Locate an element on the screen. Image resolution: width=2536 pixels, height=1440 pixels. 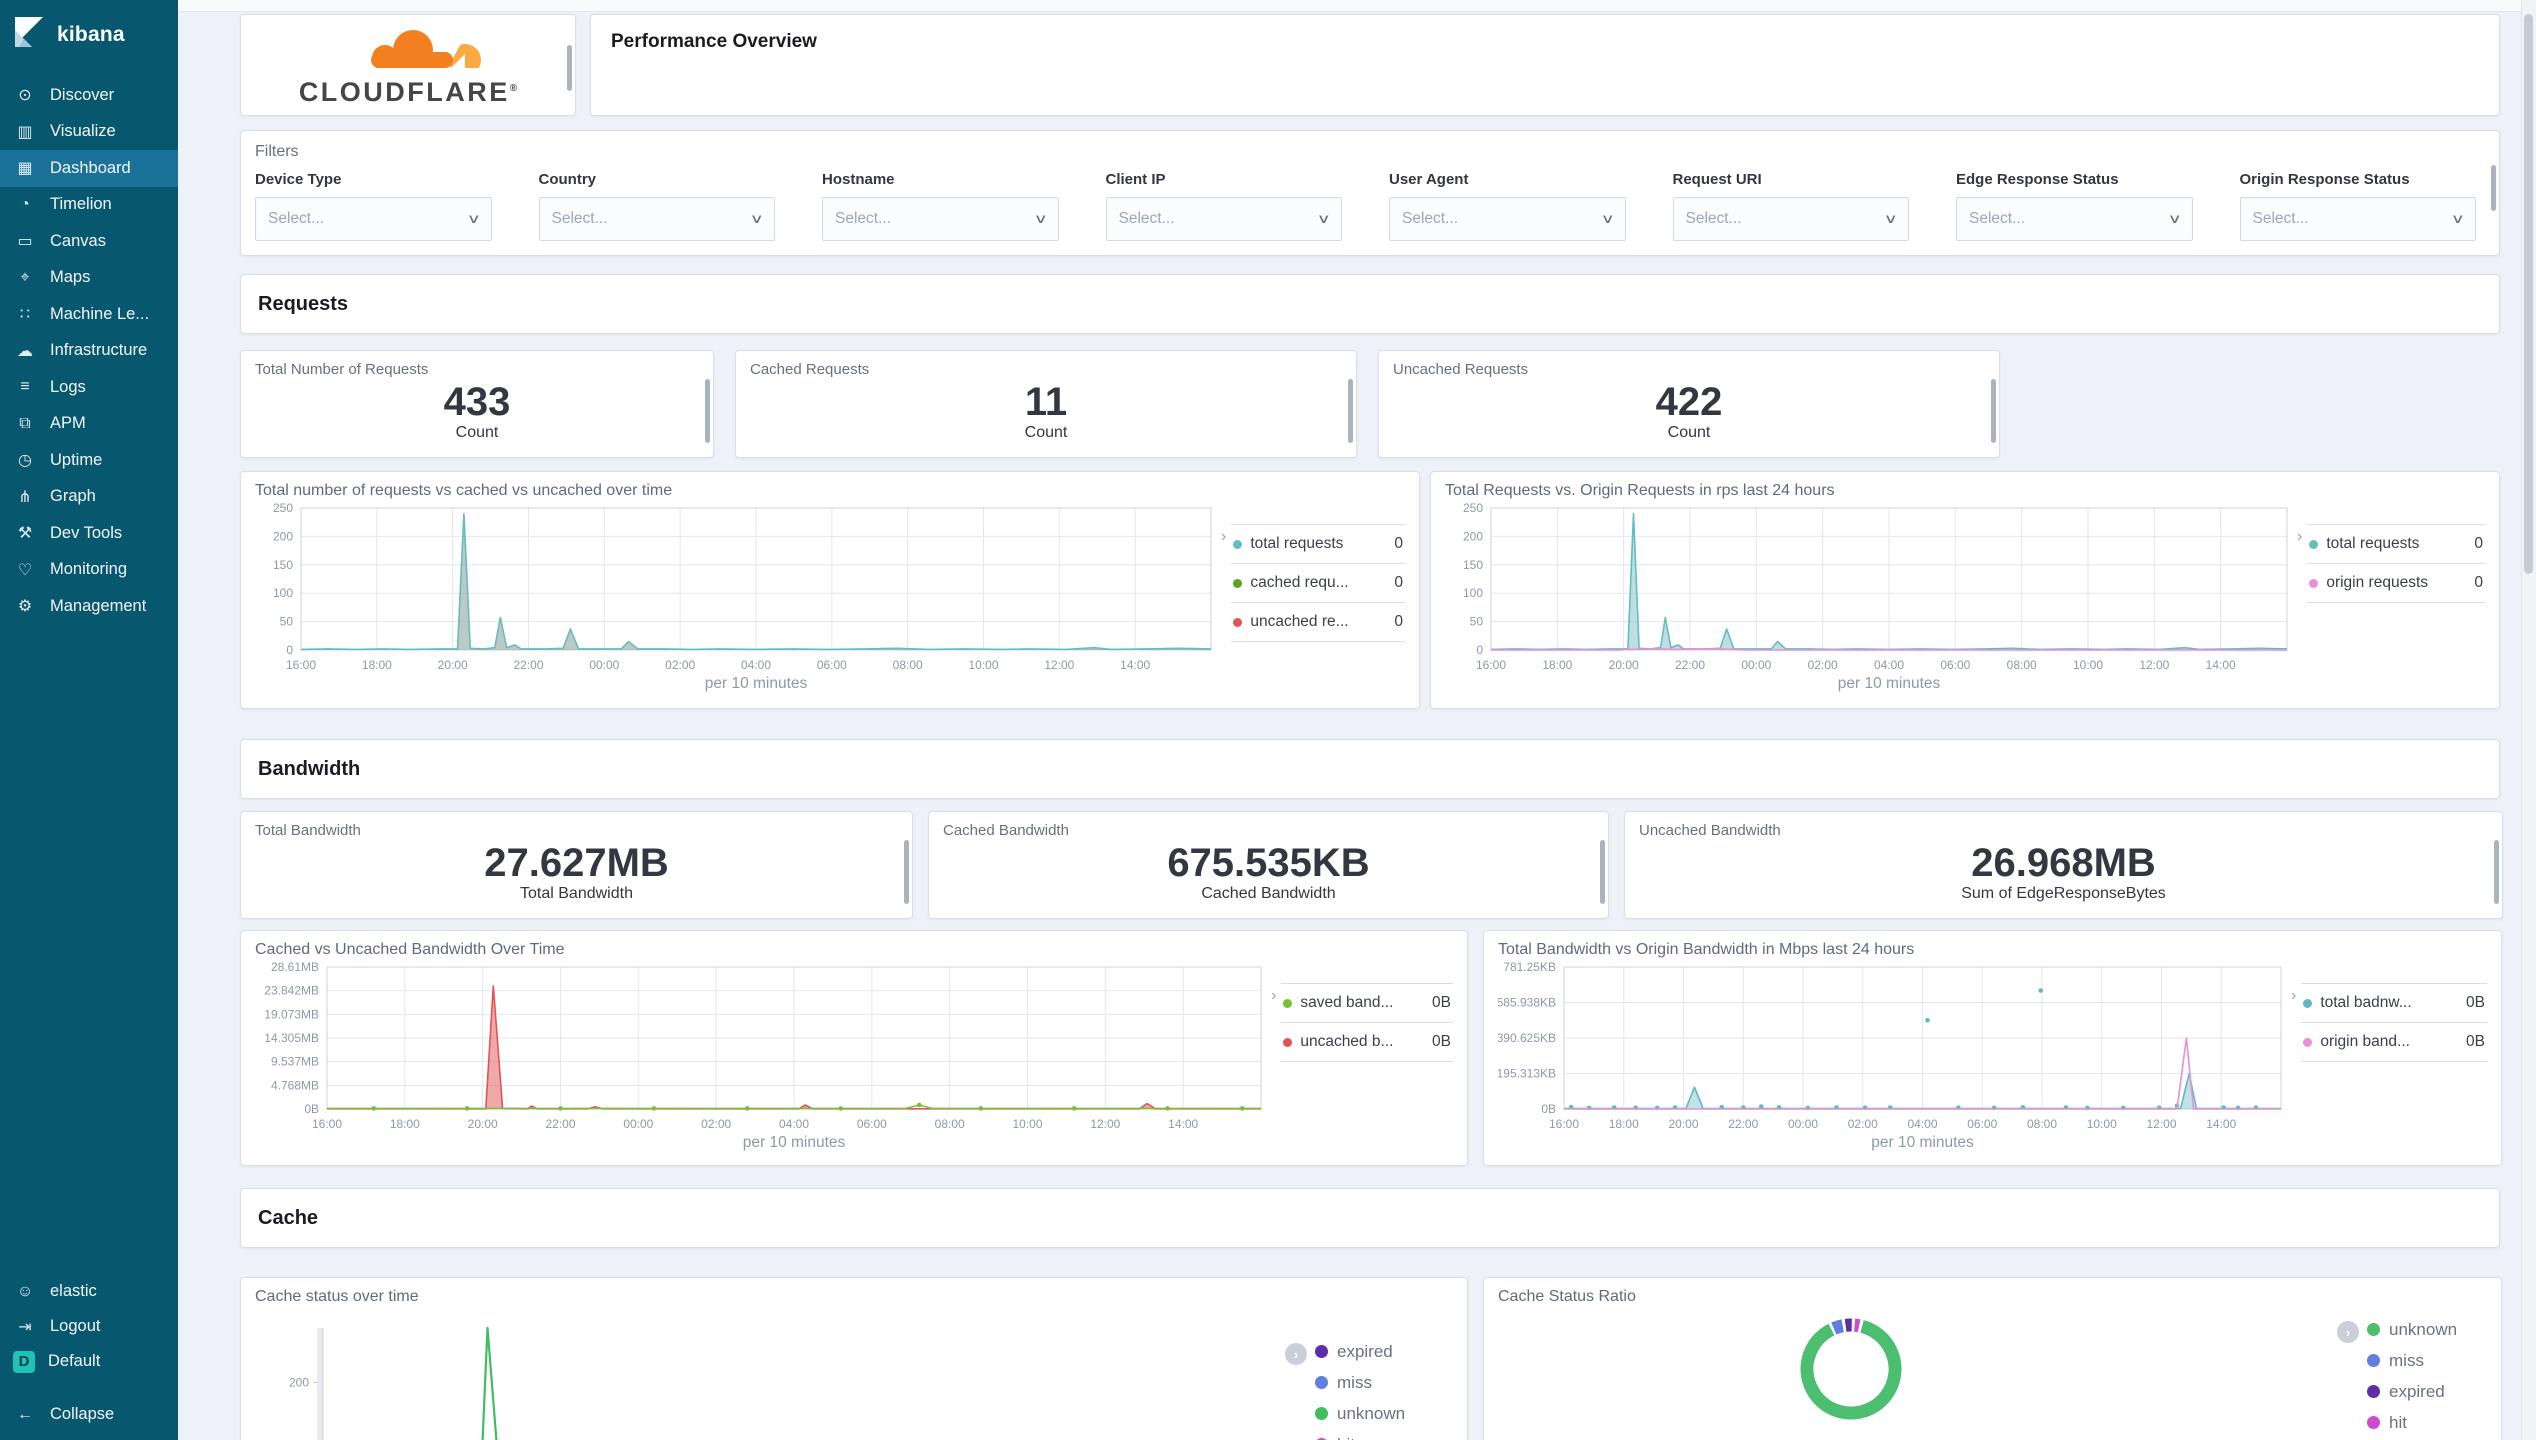
legend-item-uncached-re-: uncached re... 0 is located at coordinates (1318, 622).